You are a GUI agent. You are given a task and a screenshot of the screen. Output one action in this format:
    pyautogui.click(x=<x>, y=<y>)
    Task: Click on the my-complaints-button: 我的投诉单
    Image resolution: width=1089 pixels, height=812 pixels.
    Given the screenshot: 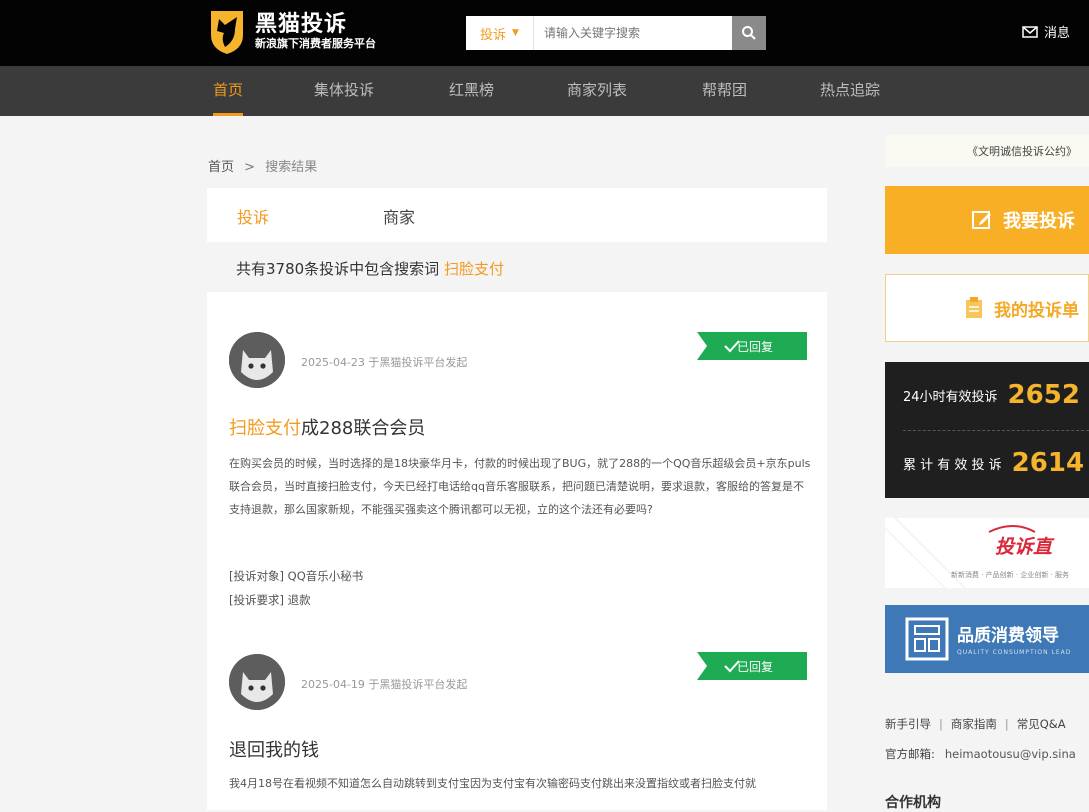 What is the action you would take?
    pyautogui.click(x=987, y=308)
    